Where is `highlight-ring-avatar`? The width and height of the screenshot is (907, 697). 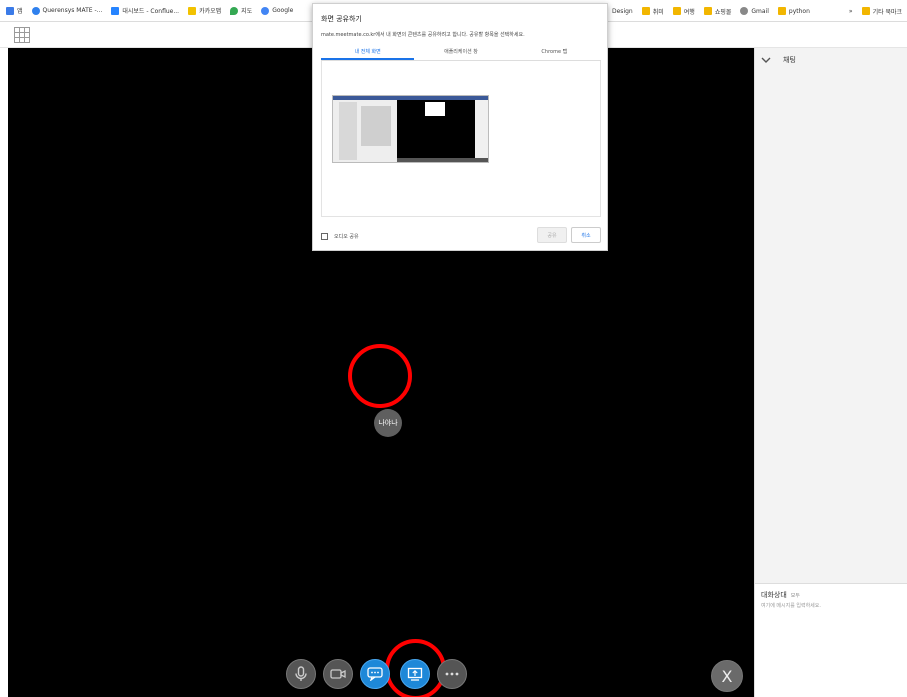
highlight-ring-avatar is located at coordinates (380, 376).